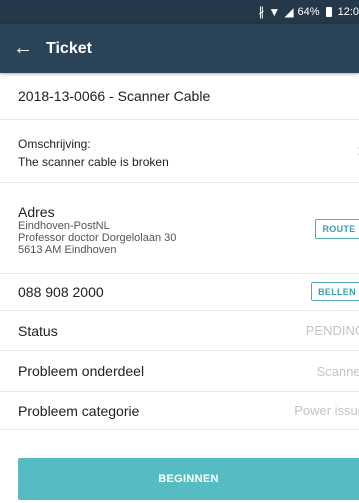 Image resolution: width=359 pixels, height=503 pixels. I want to click on wifi-icon: ▼, so click(274, 12).